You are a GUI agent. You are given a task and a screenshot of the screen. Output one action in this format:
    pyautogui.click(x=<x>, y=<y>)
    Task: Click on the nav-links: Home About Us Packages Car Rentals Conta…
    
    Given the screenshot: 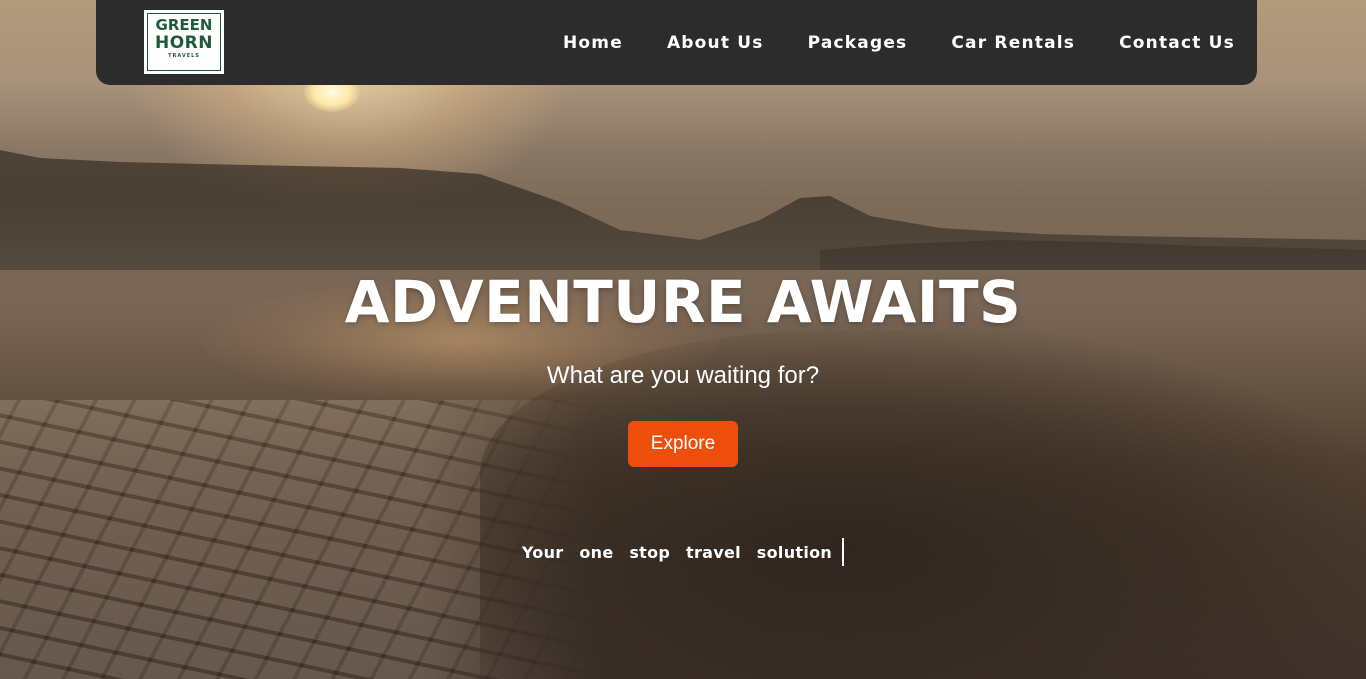 What is the action you would take?
    pyautogui.click(x=877, y=42)
    